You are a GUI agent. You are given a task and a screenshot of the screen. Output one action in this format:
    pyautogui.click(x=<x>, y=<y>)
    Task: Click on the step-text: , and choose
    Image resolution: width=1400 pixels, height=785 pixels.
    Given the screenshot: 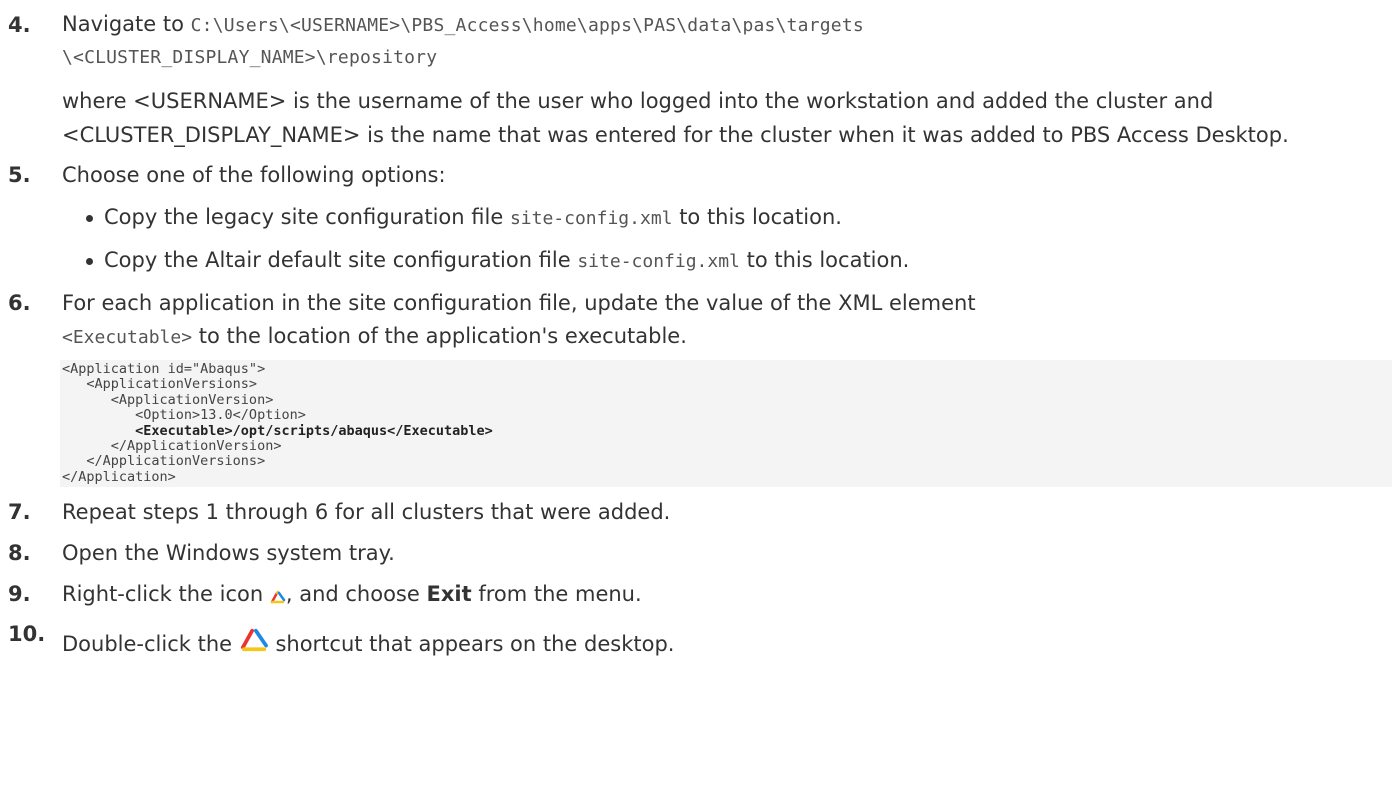 What is the action you would take?
    pyautogui.click(x=352, y=594)
    